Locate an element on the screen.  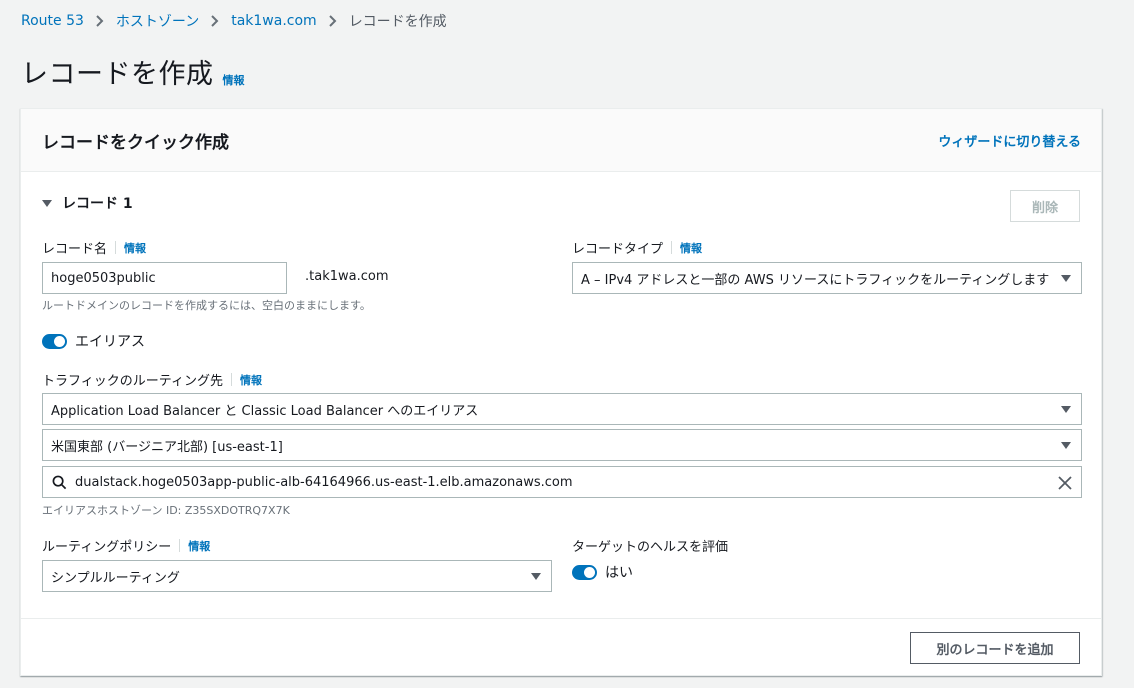
record-type-info-link: 情報 is located at coordinates (691, 248).